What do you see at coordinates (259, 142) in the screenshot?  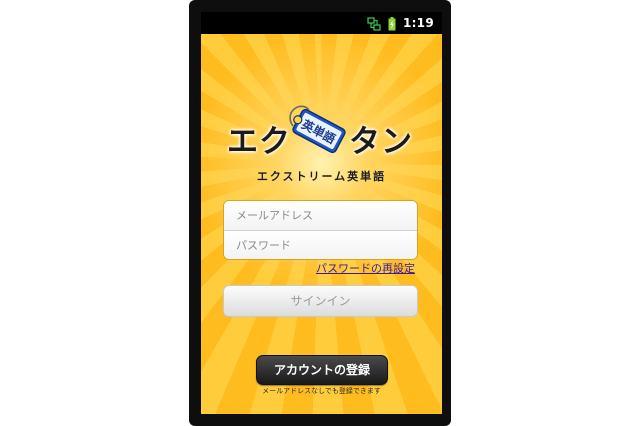 I see `logo-text-left: エク` at bounding box center [259, 142].